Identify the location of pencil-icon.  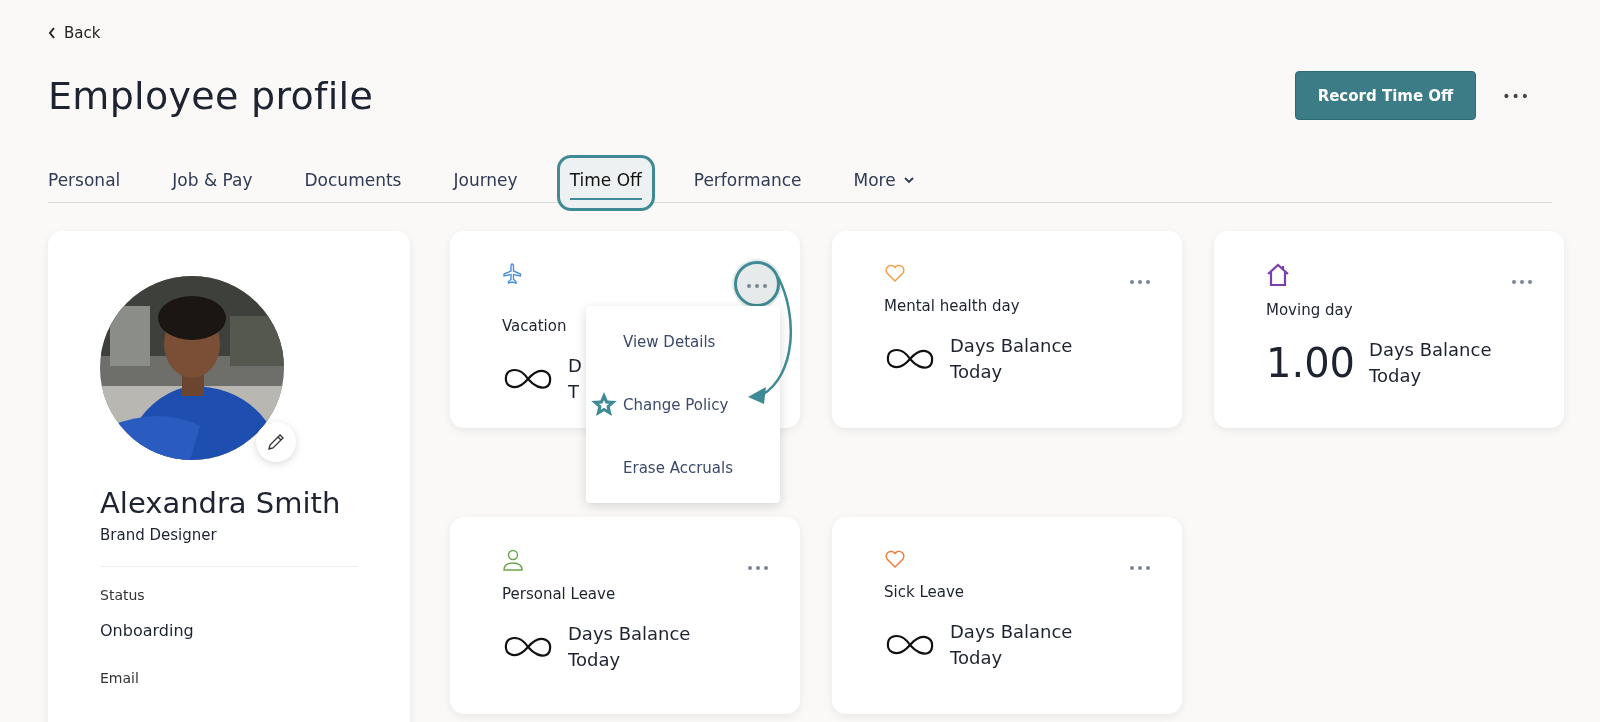
(276, 442).